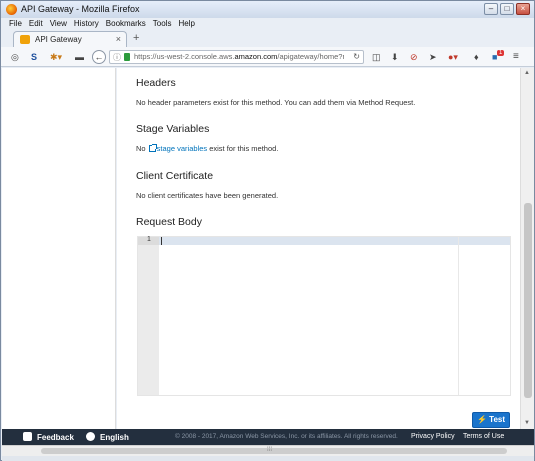 Image resolution: width=535 pixels, height=461 pixels. I want to click on menu-history: History, so click(86, 24).